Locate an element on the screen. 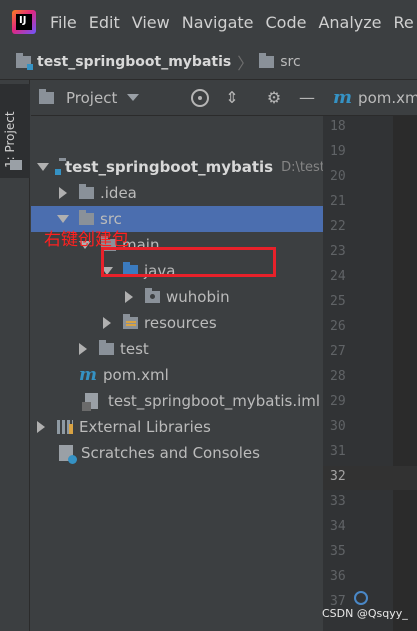 This screenshot has width=417, height=631. line-number: 31 is located at coordinates (338, 451).